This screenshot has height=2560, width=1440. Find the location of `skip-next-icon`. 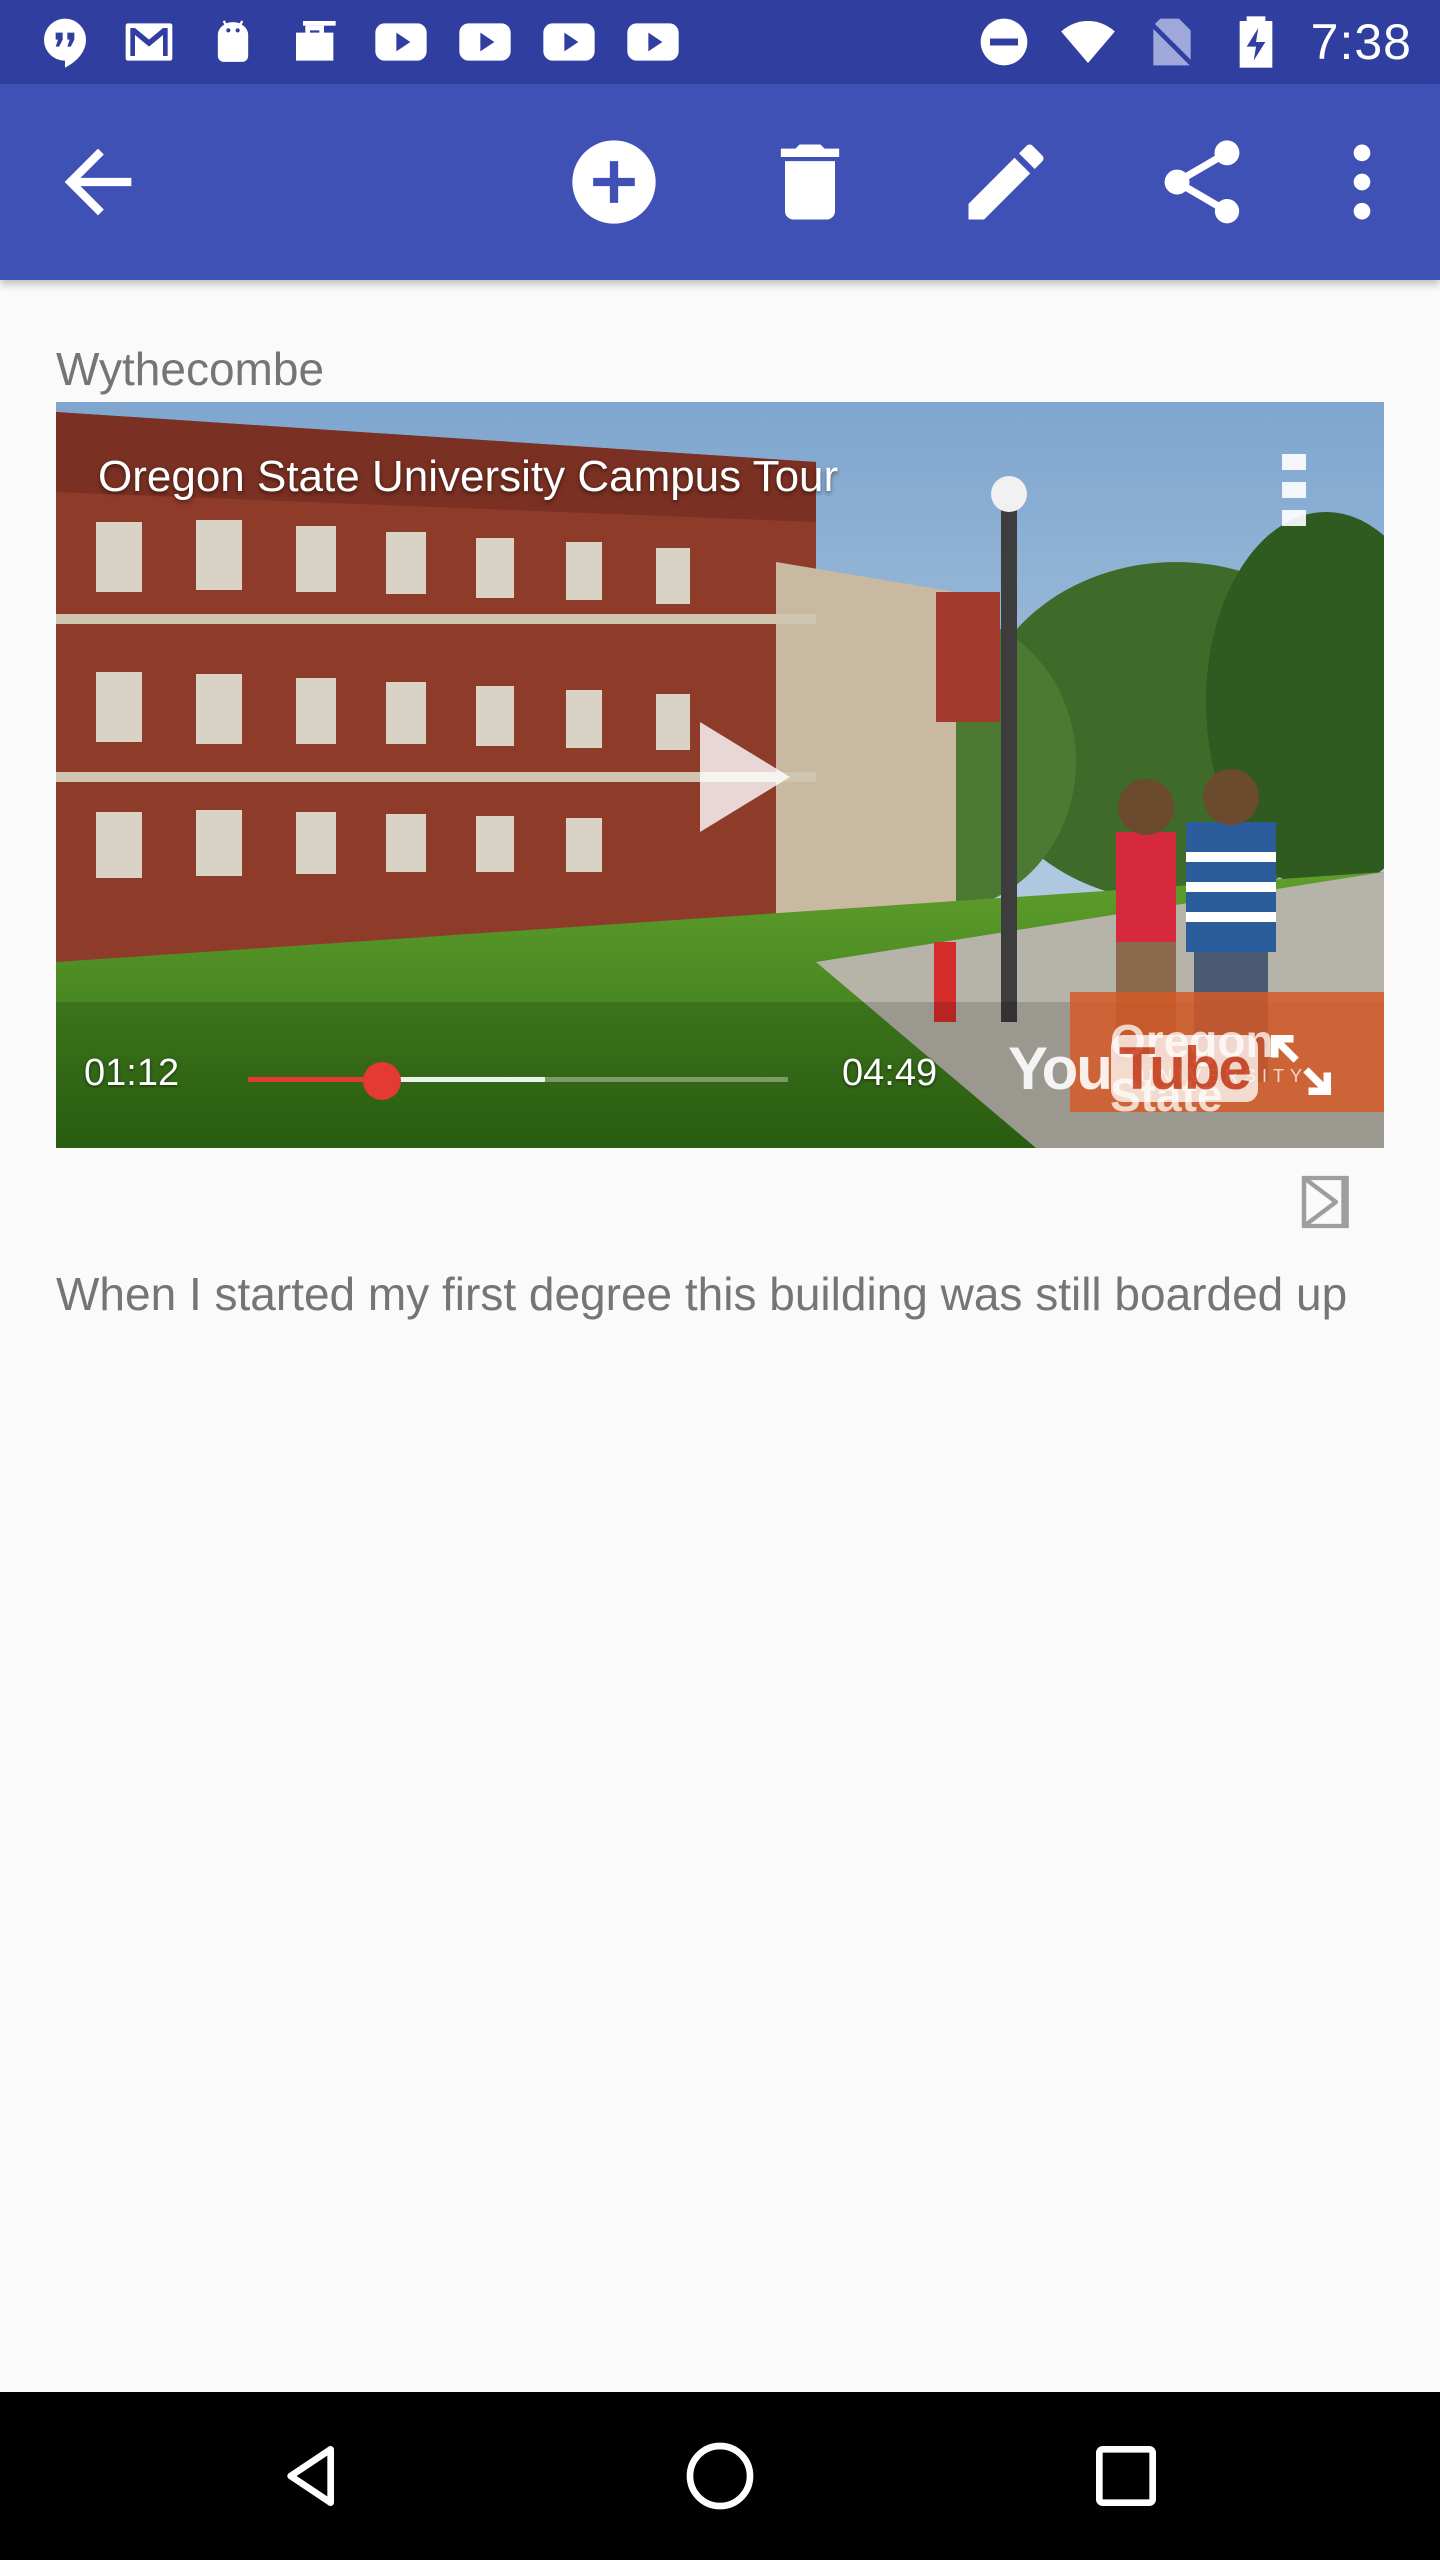

skip-next-icon is located at coordinates (1328, 1202).